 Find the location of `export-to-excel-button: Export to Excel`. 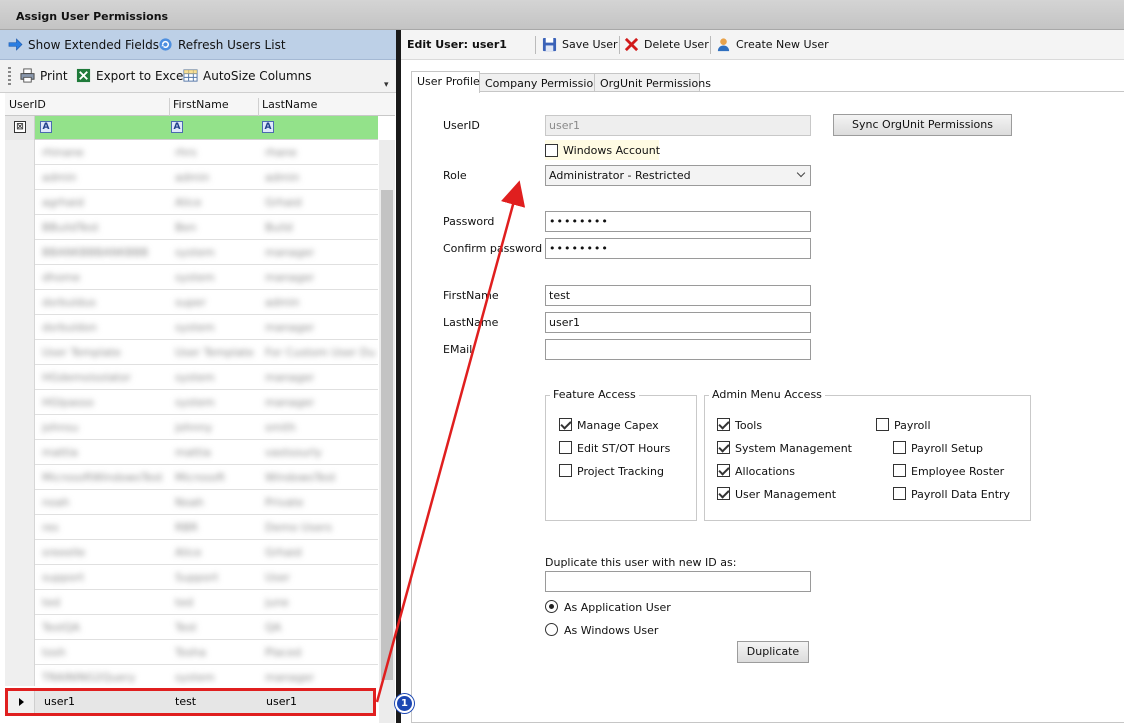

export-to-excel-button: Export to Excel is located at coordinates (131, 75).